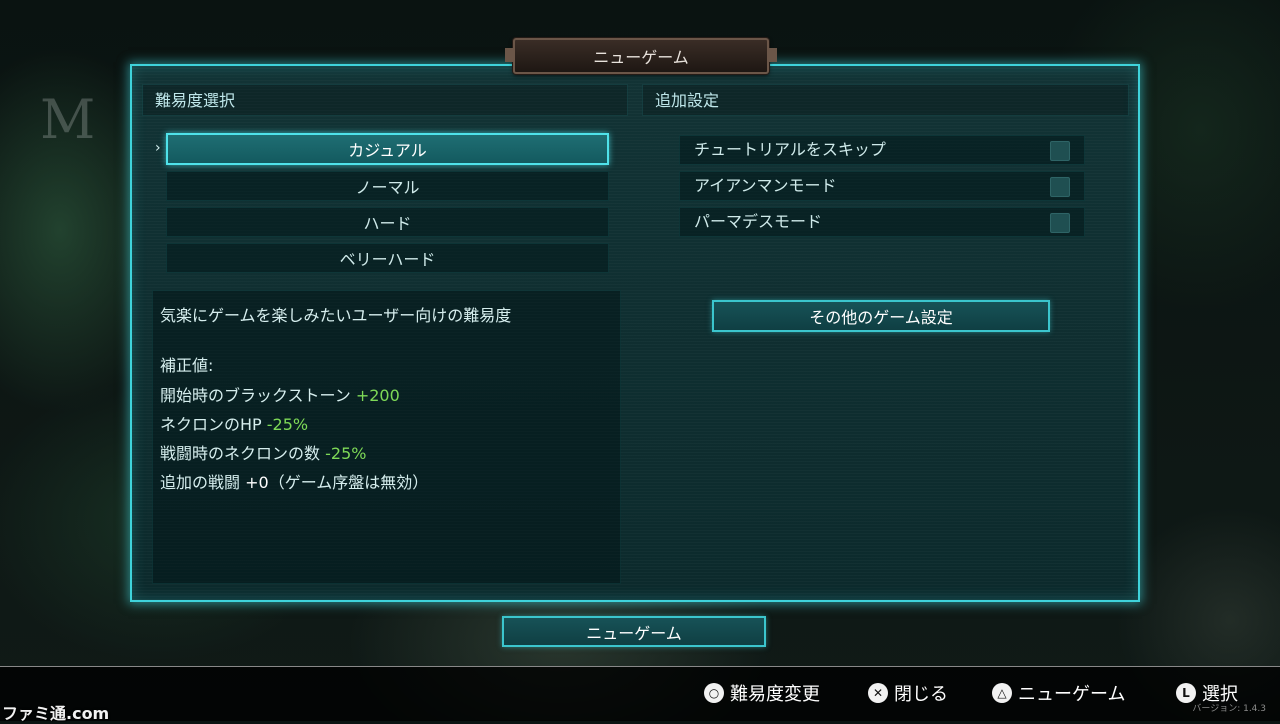  What do you see at coordinates (878, 693) in the screenshot?
I see `cross-button-icon: ✕` at bounding box center [878, 693].